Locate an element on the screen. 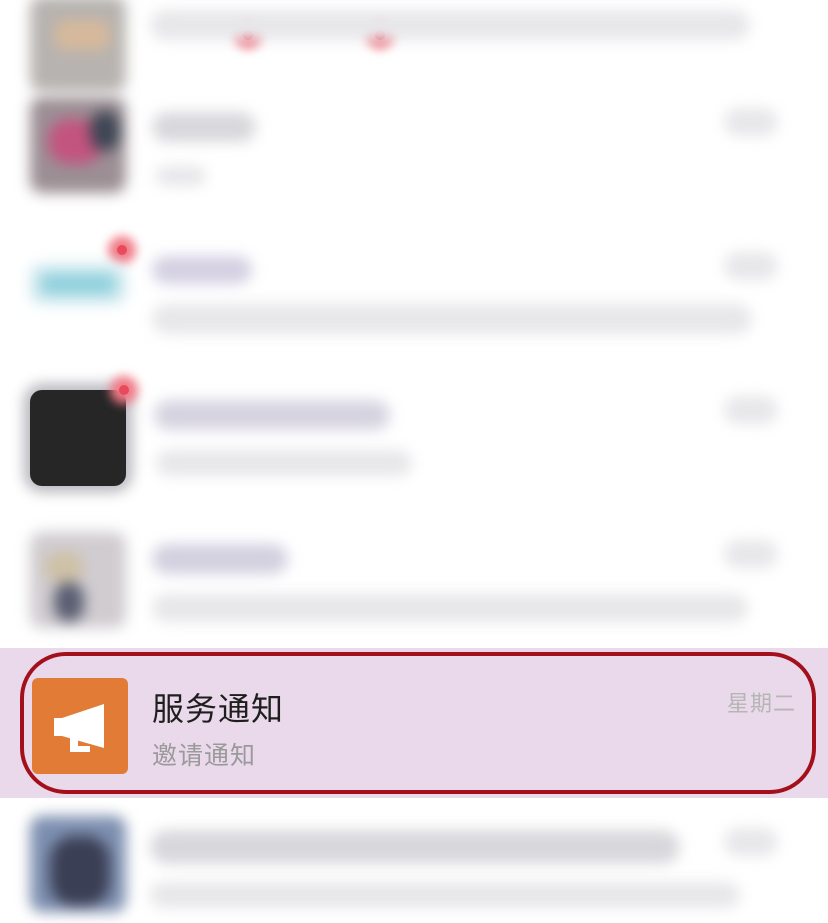 The width and height of the screenshot is (828, 923). conversation-title: 服务通知 is located at coordinates (218, 709).